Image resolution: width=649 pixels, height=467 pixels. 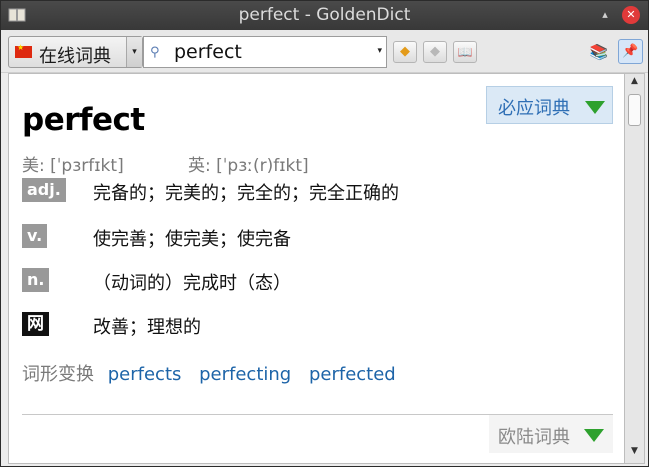 I want to click on phonetic-us: 美: [ˈpɜrfɪkt], so click(x=73, y=163).